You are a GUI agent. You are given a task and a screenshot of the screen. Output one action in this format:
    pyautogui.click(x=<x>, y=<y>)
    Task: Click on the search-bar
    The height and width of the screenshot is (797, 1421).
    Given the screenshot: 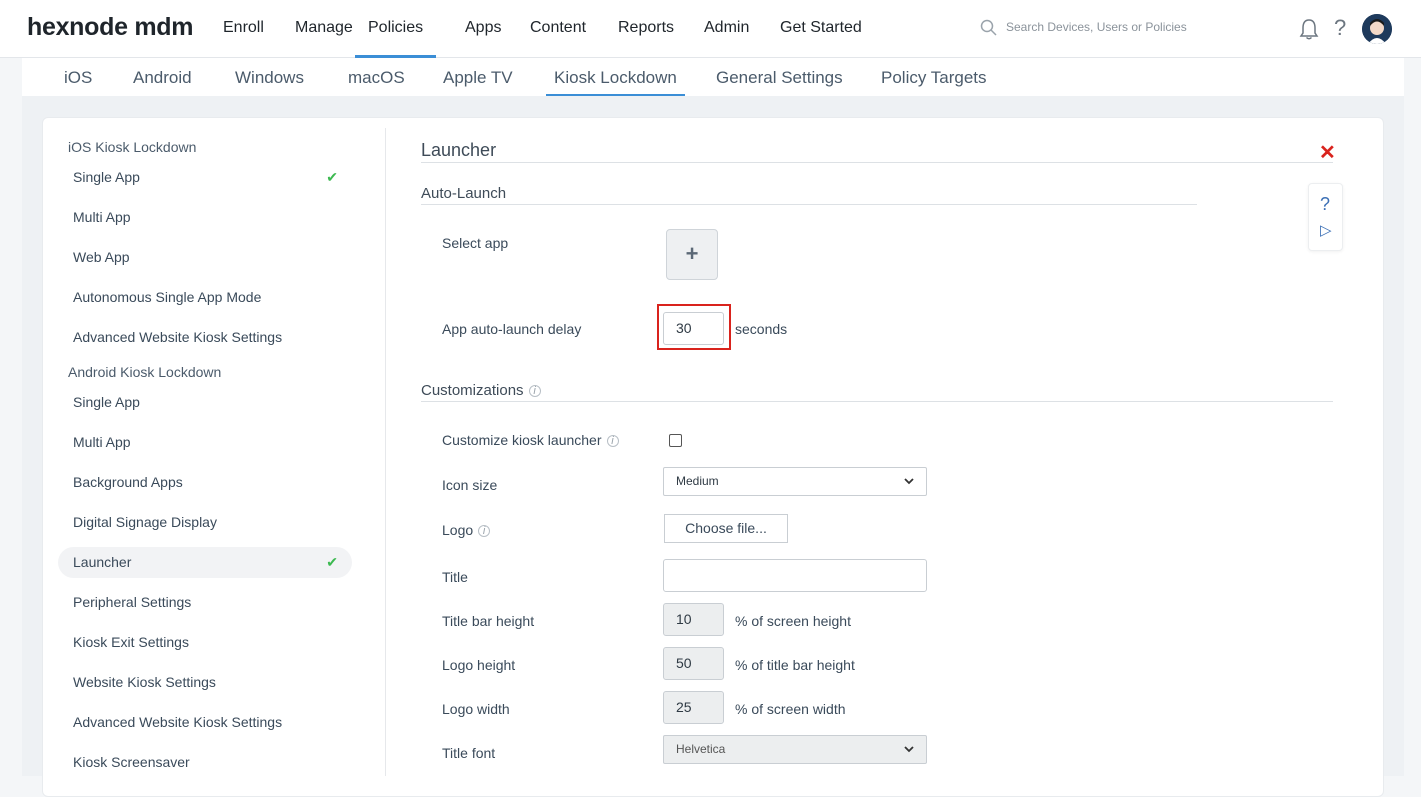 What is the action you would take?
    pyautogui.click(x=1110, y=30)
    